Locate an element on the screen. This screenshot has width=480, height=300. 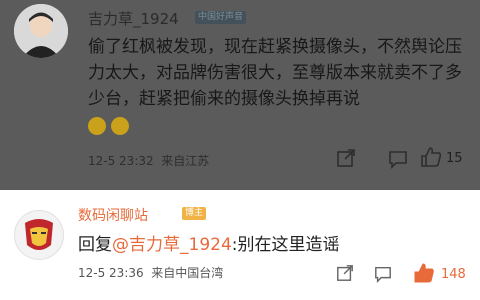
username: 吉力草_1924 is located at coordinates (133, 18).